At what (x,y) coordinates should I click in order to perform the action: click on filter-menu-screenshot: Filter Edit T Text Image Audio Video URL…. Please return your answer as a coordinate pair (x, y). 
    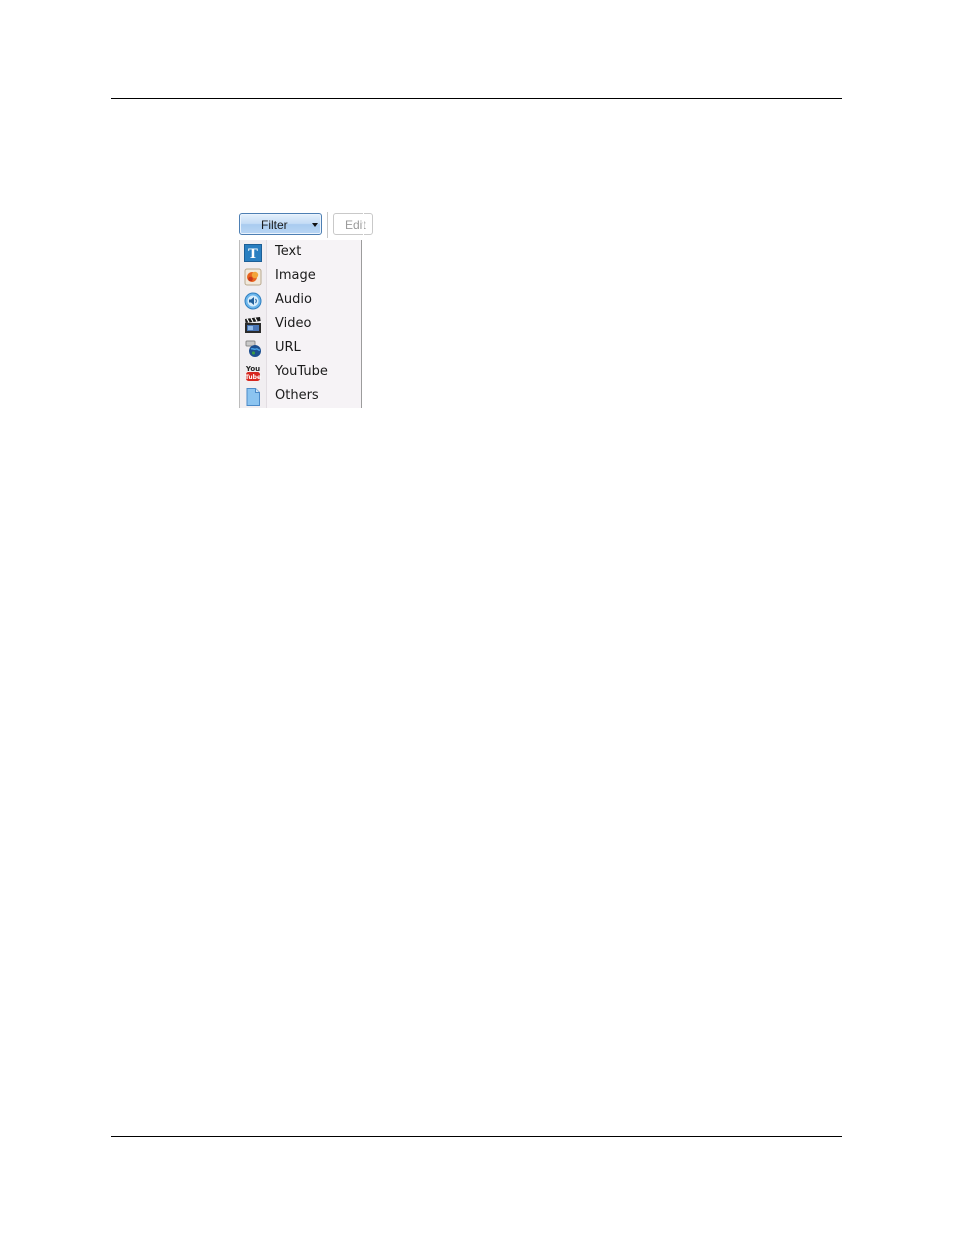
    Looking at the image, I should click on (305, 309).